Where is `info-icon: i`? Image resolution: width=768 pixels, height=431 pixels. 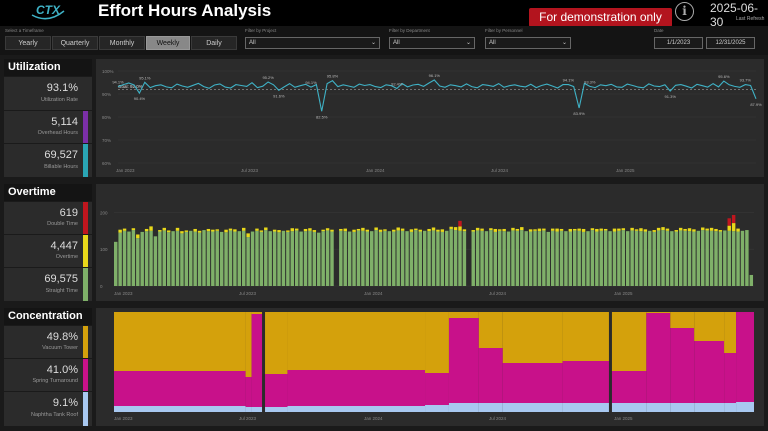
info-icon: i is located at coordinates (684, 11).